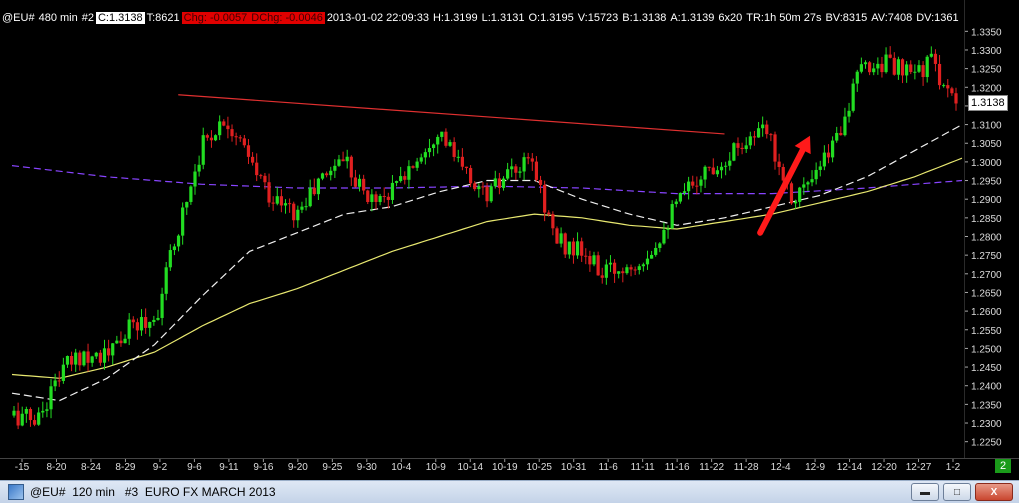  I want to click on date-tick-label: -15, so click(22, 467).